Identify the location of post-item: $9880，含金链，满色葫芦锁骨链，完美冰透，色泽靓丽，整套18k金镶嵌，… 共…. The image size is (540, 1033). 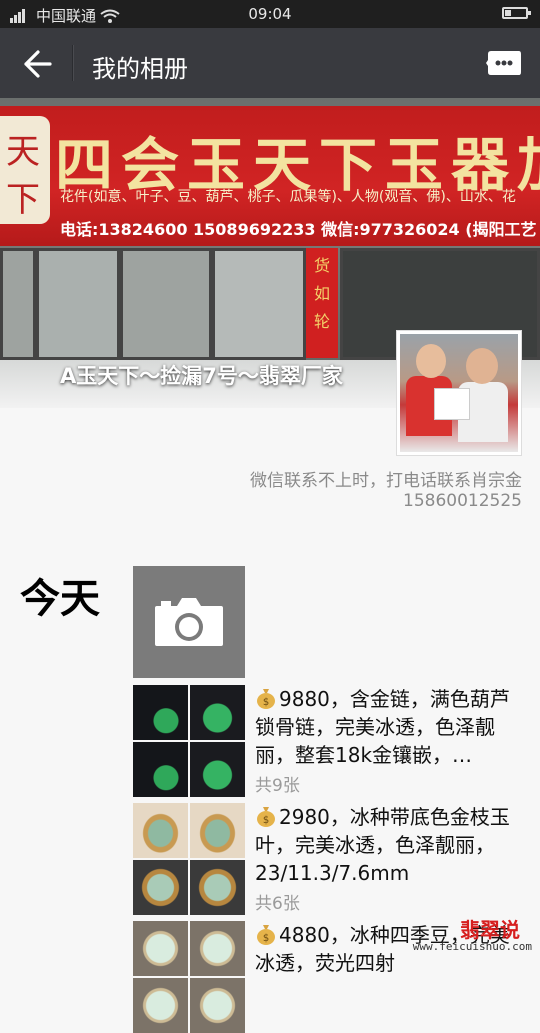
(328, 741).